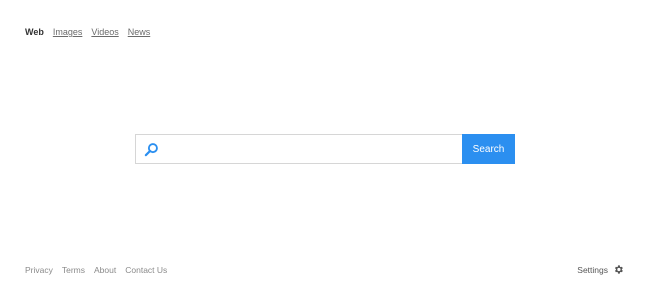  I want to click on footer-link-terms: Terms, so click(73, 270).